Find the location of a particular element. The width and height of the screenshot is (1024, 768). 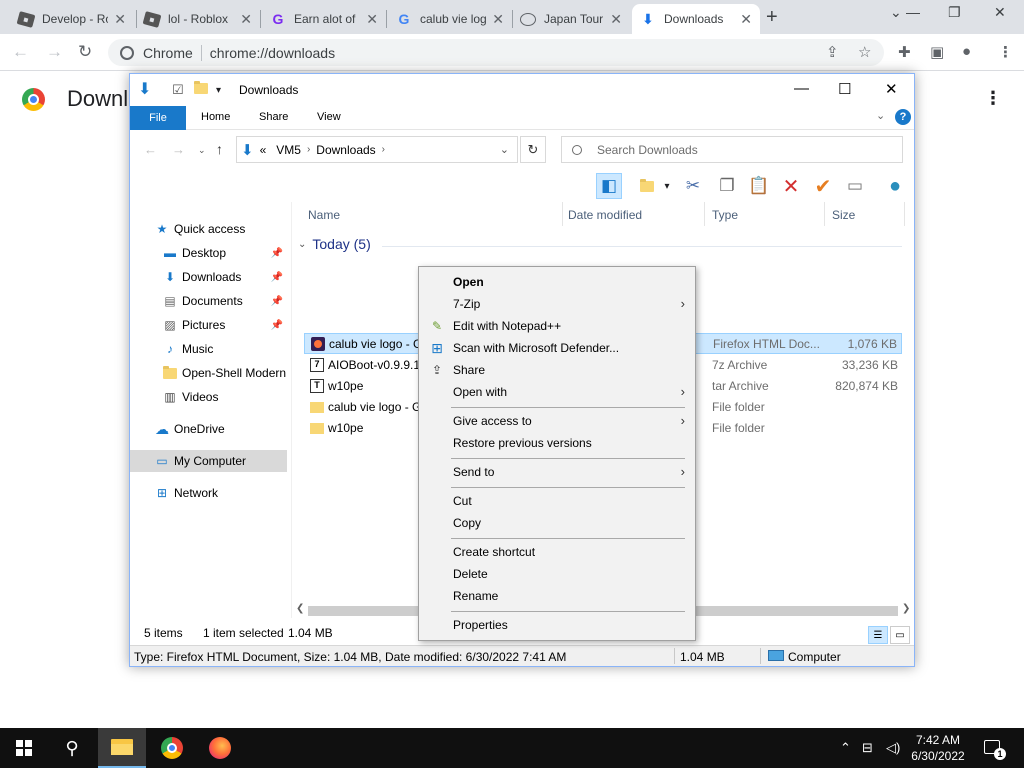

details-view-icon: ☰ is located at coordinates (878, 635).